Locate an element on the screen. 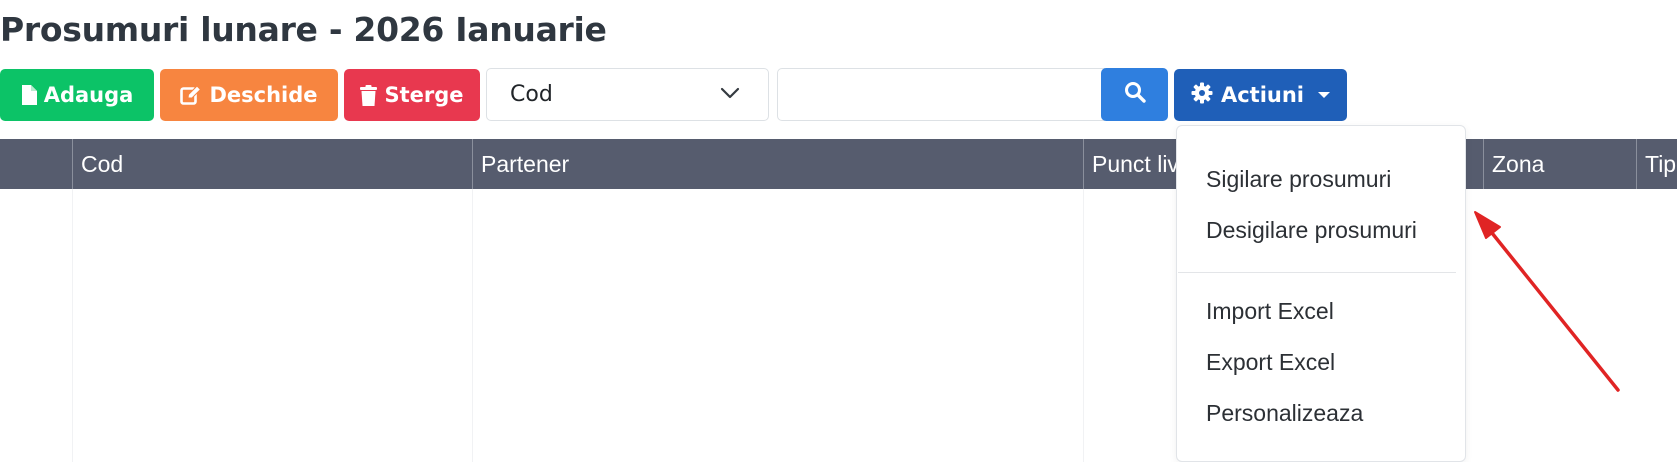  open-button: Deschide is located at coordinates (249, 95).